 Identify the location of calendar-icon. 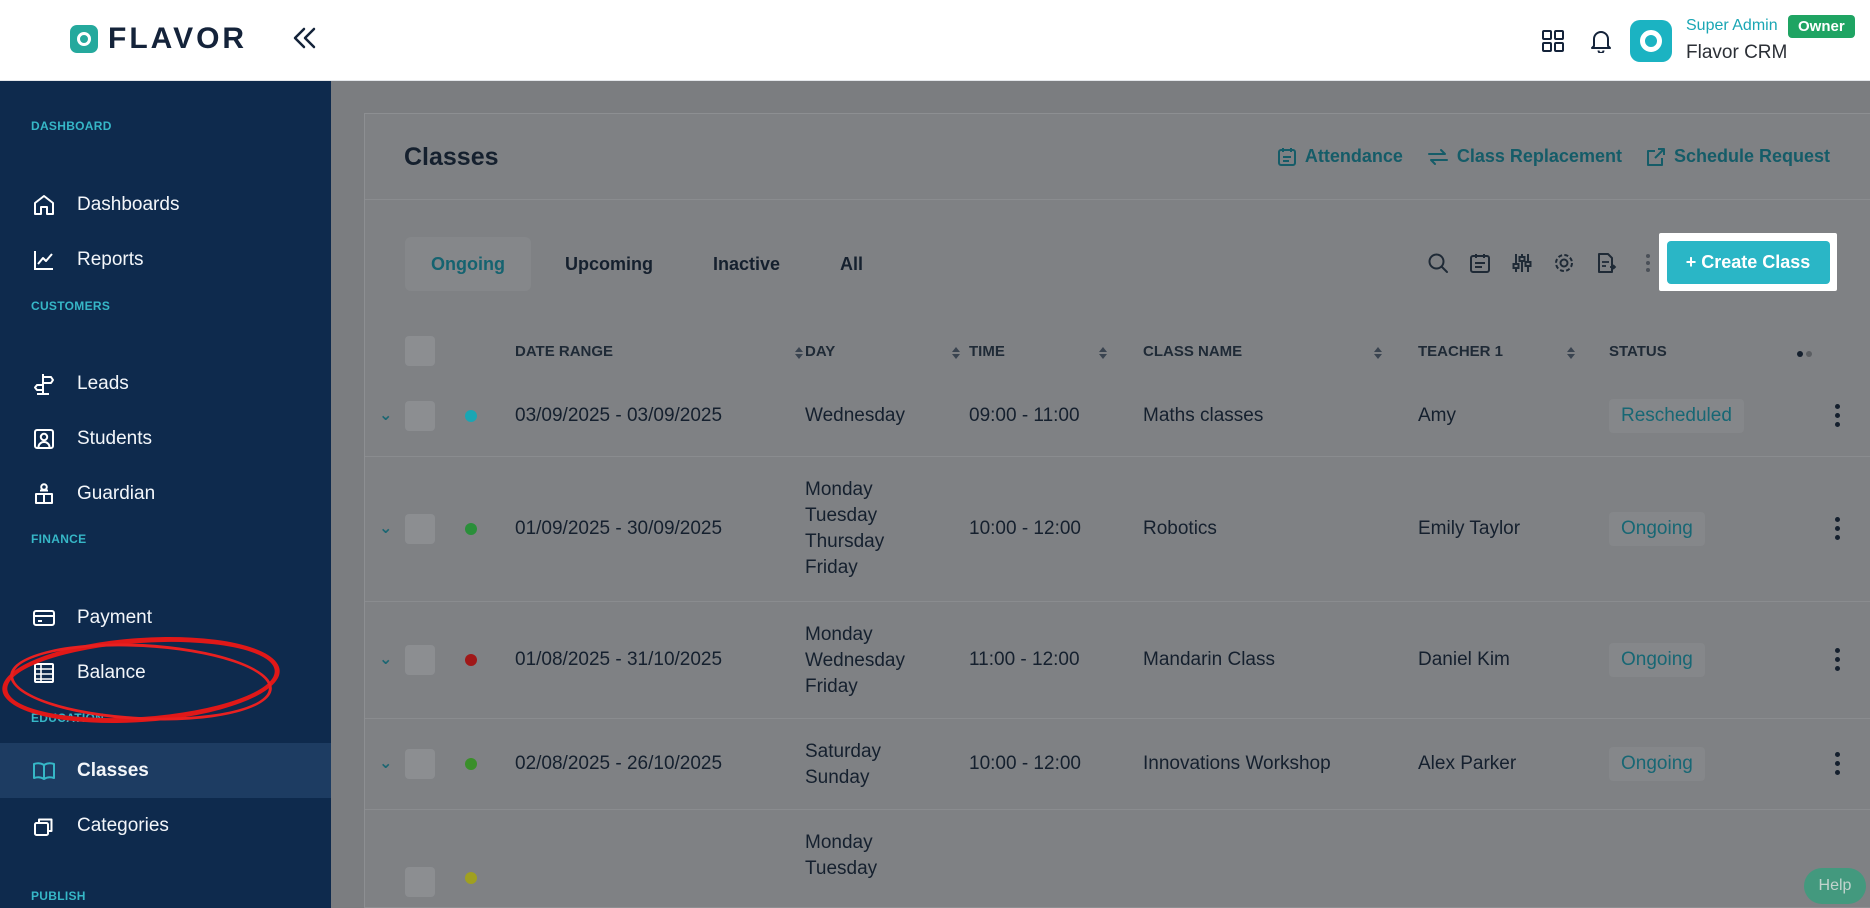
(1480, 263).